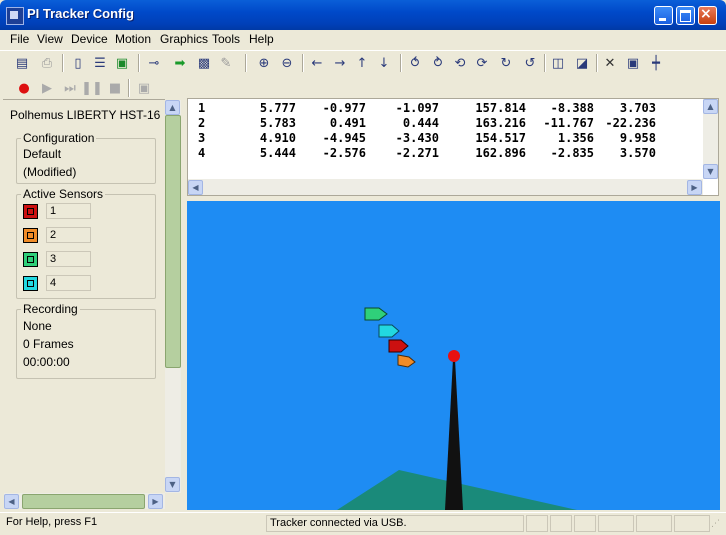 The height and width of the screenshot is (535, 726). Describe the element at coordinates (398, 346) in the screenshot. I see `sensor-1-marker` at that location.